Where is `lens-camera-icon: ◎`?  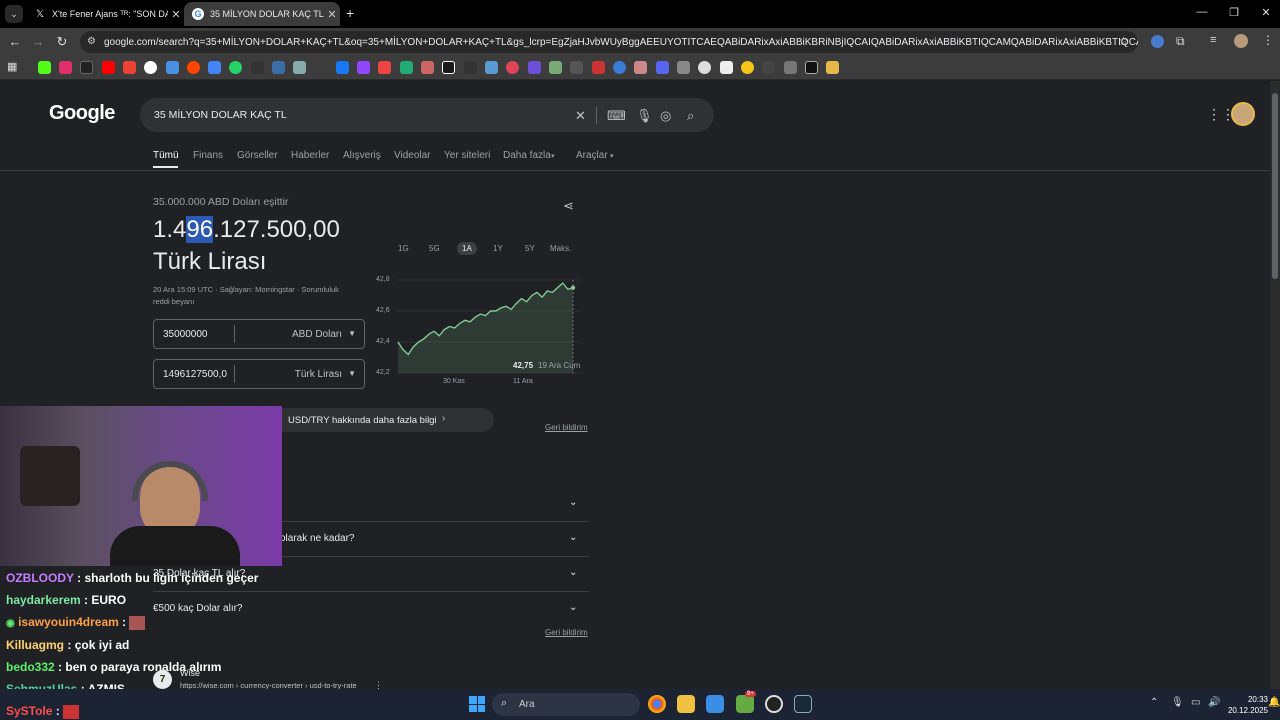
lens-camera-icon: ◎ is located at coordinates (665, 116).